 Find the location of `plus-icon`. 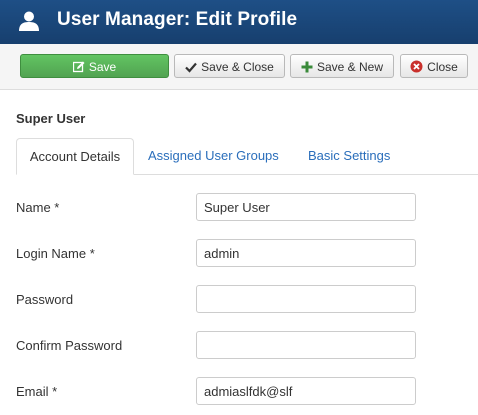

plus-icon is located at coordinates (307, 67).